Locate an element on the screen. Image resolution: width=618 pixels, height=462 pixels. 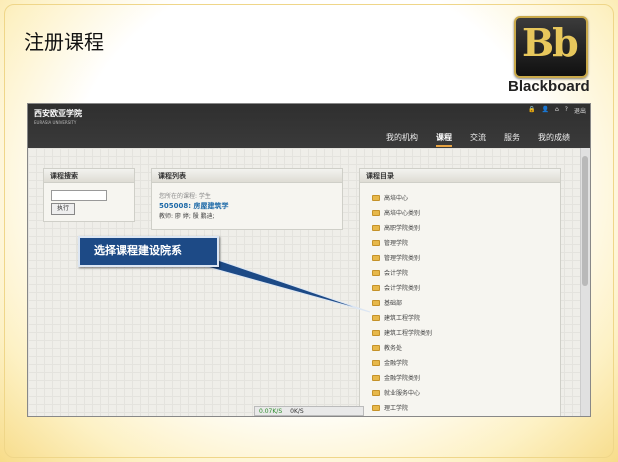
callout-label: 选择课程建设院系 is located at coordinates (148, 251).